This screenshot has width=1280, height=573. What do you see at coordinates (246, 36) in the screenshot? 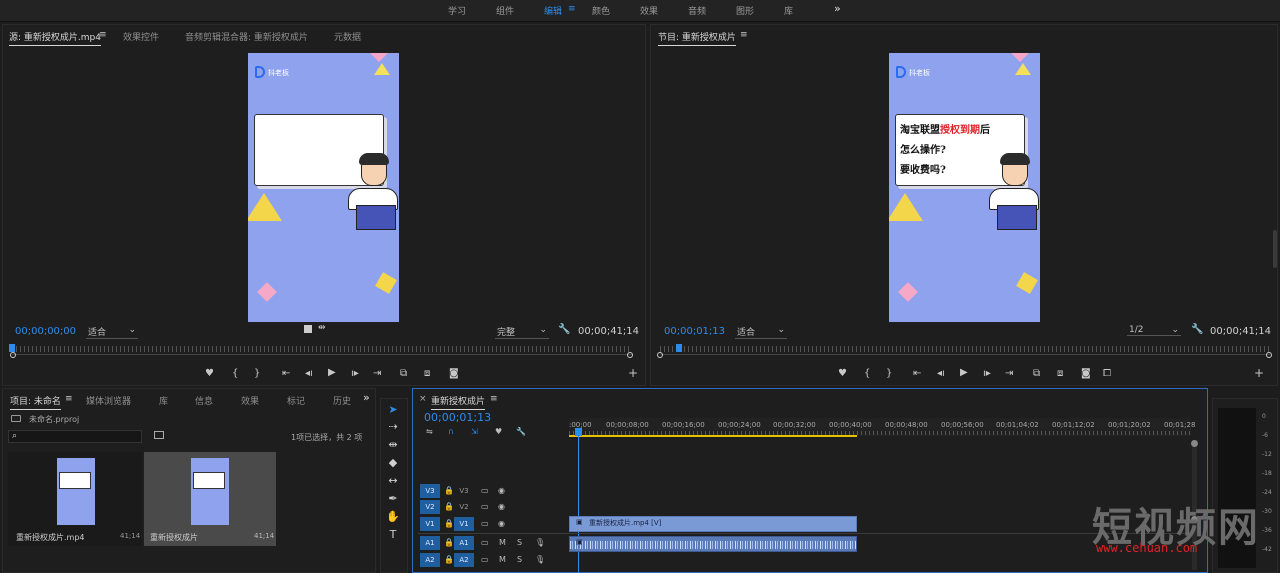
I see `tab-audio-clip-mixer: 音频剪辑混合器: 重新授权成片` at bounding box center [246, 36].